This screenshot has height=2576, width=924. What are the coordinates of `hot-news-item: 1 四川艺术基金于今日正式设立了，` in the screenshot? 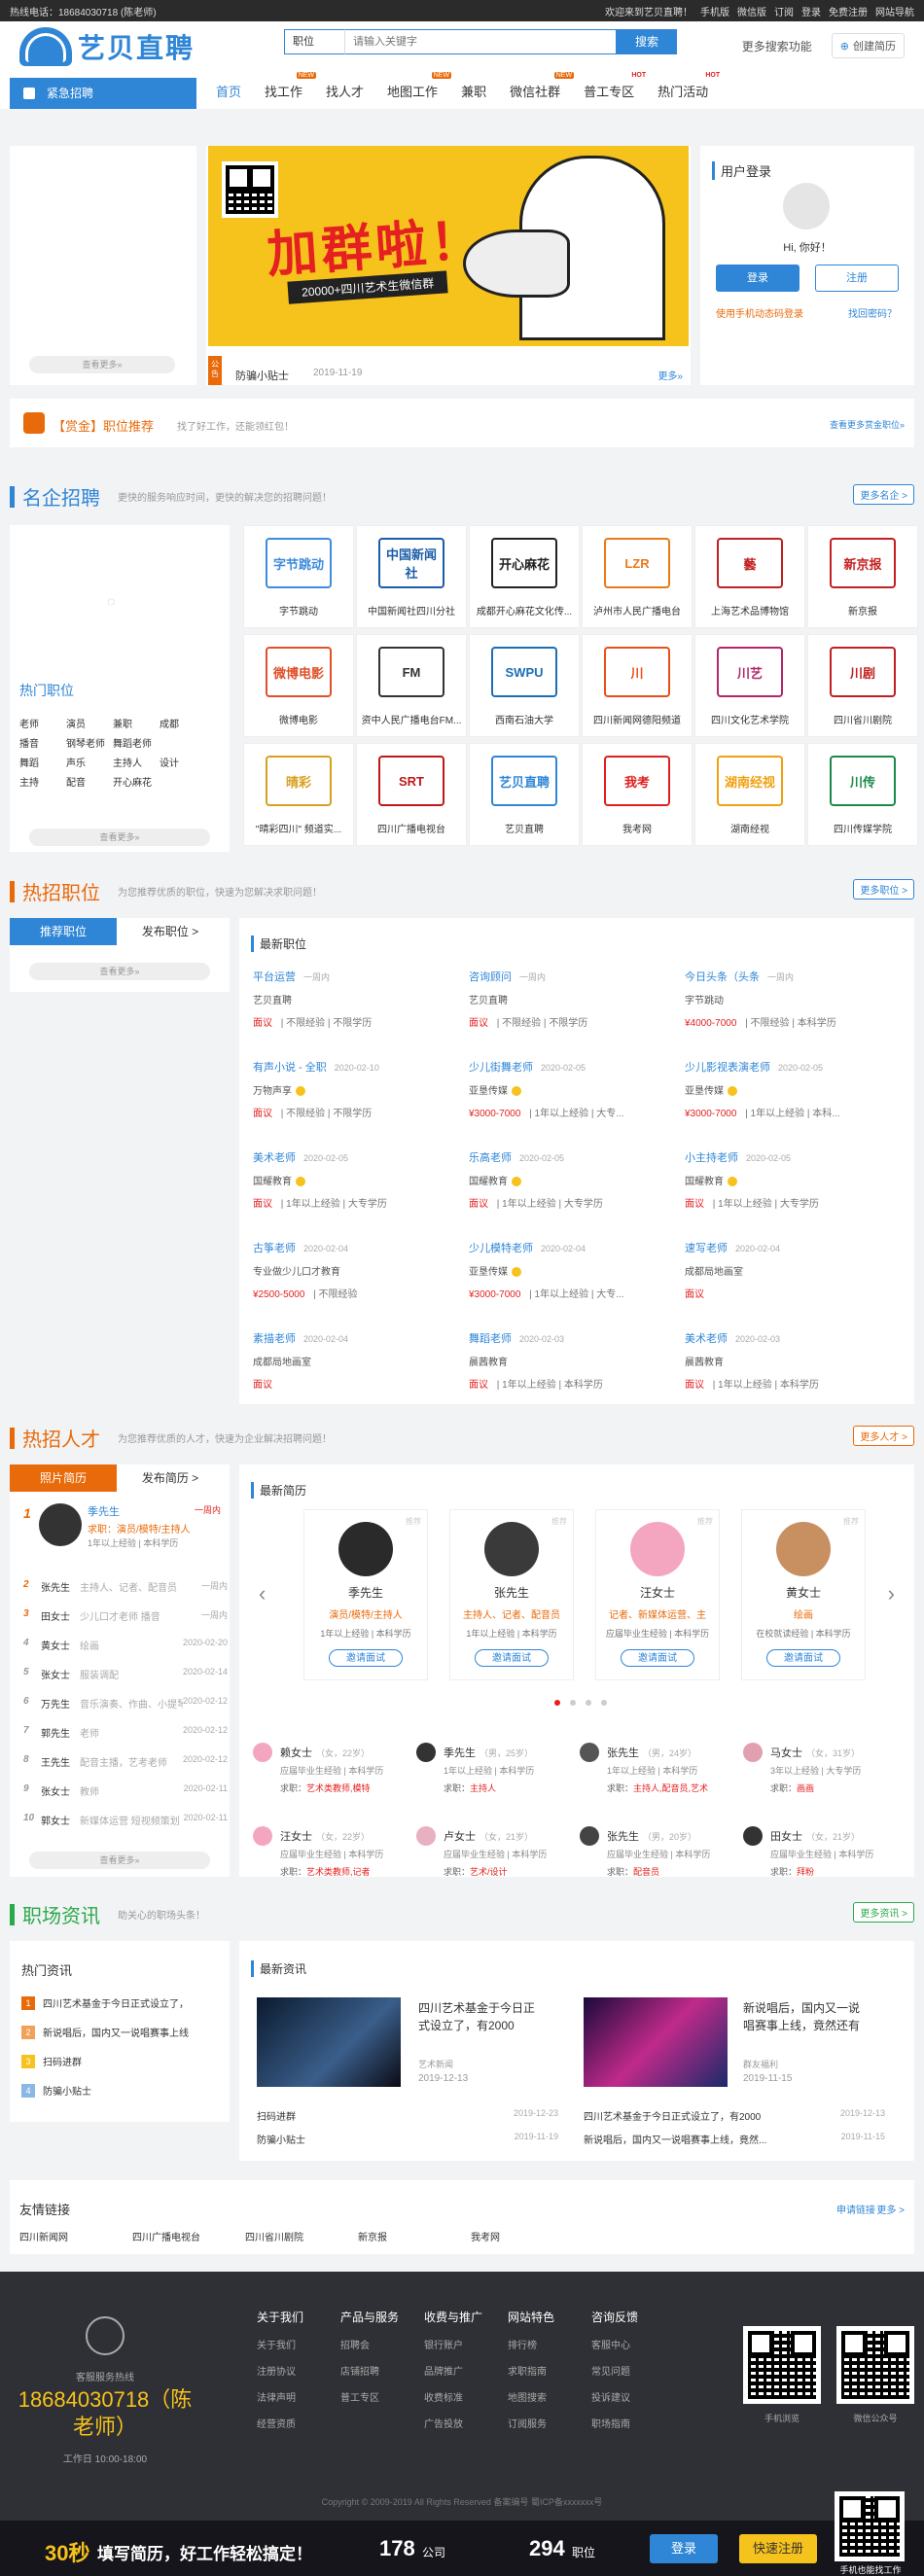 It's located at (119, 2003).